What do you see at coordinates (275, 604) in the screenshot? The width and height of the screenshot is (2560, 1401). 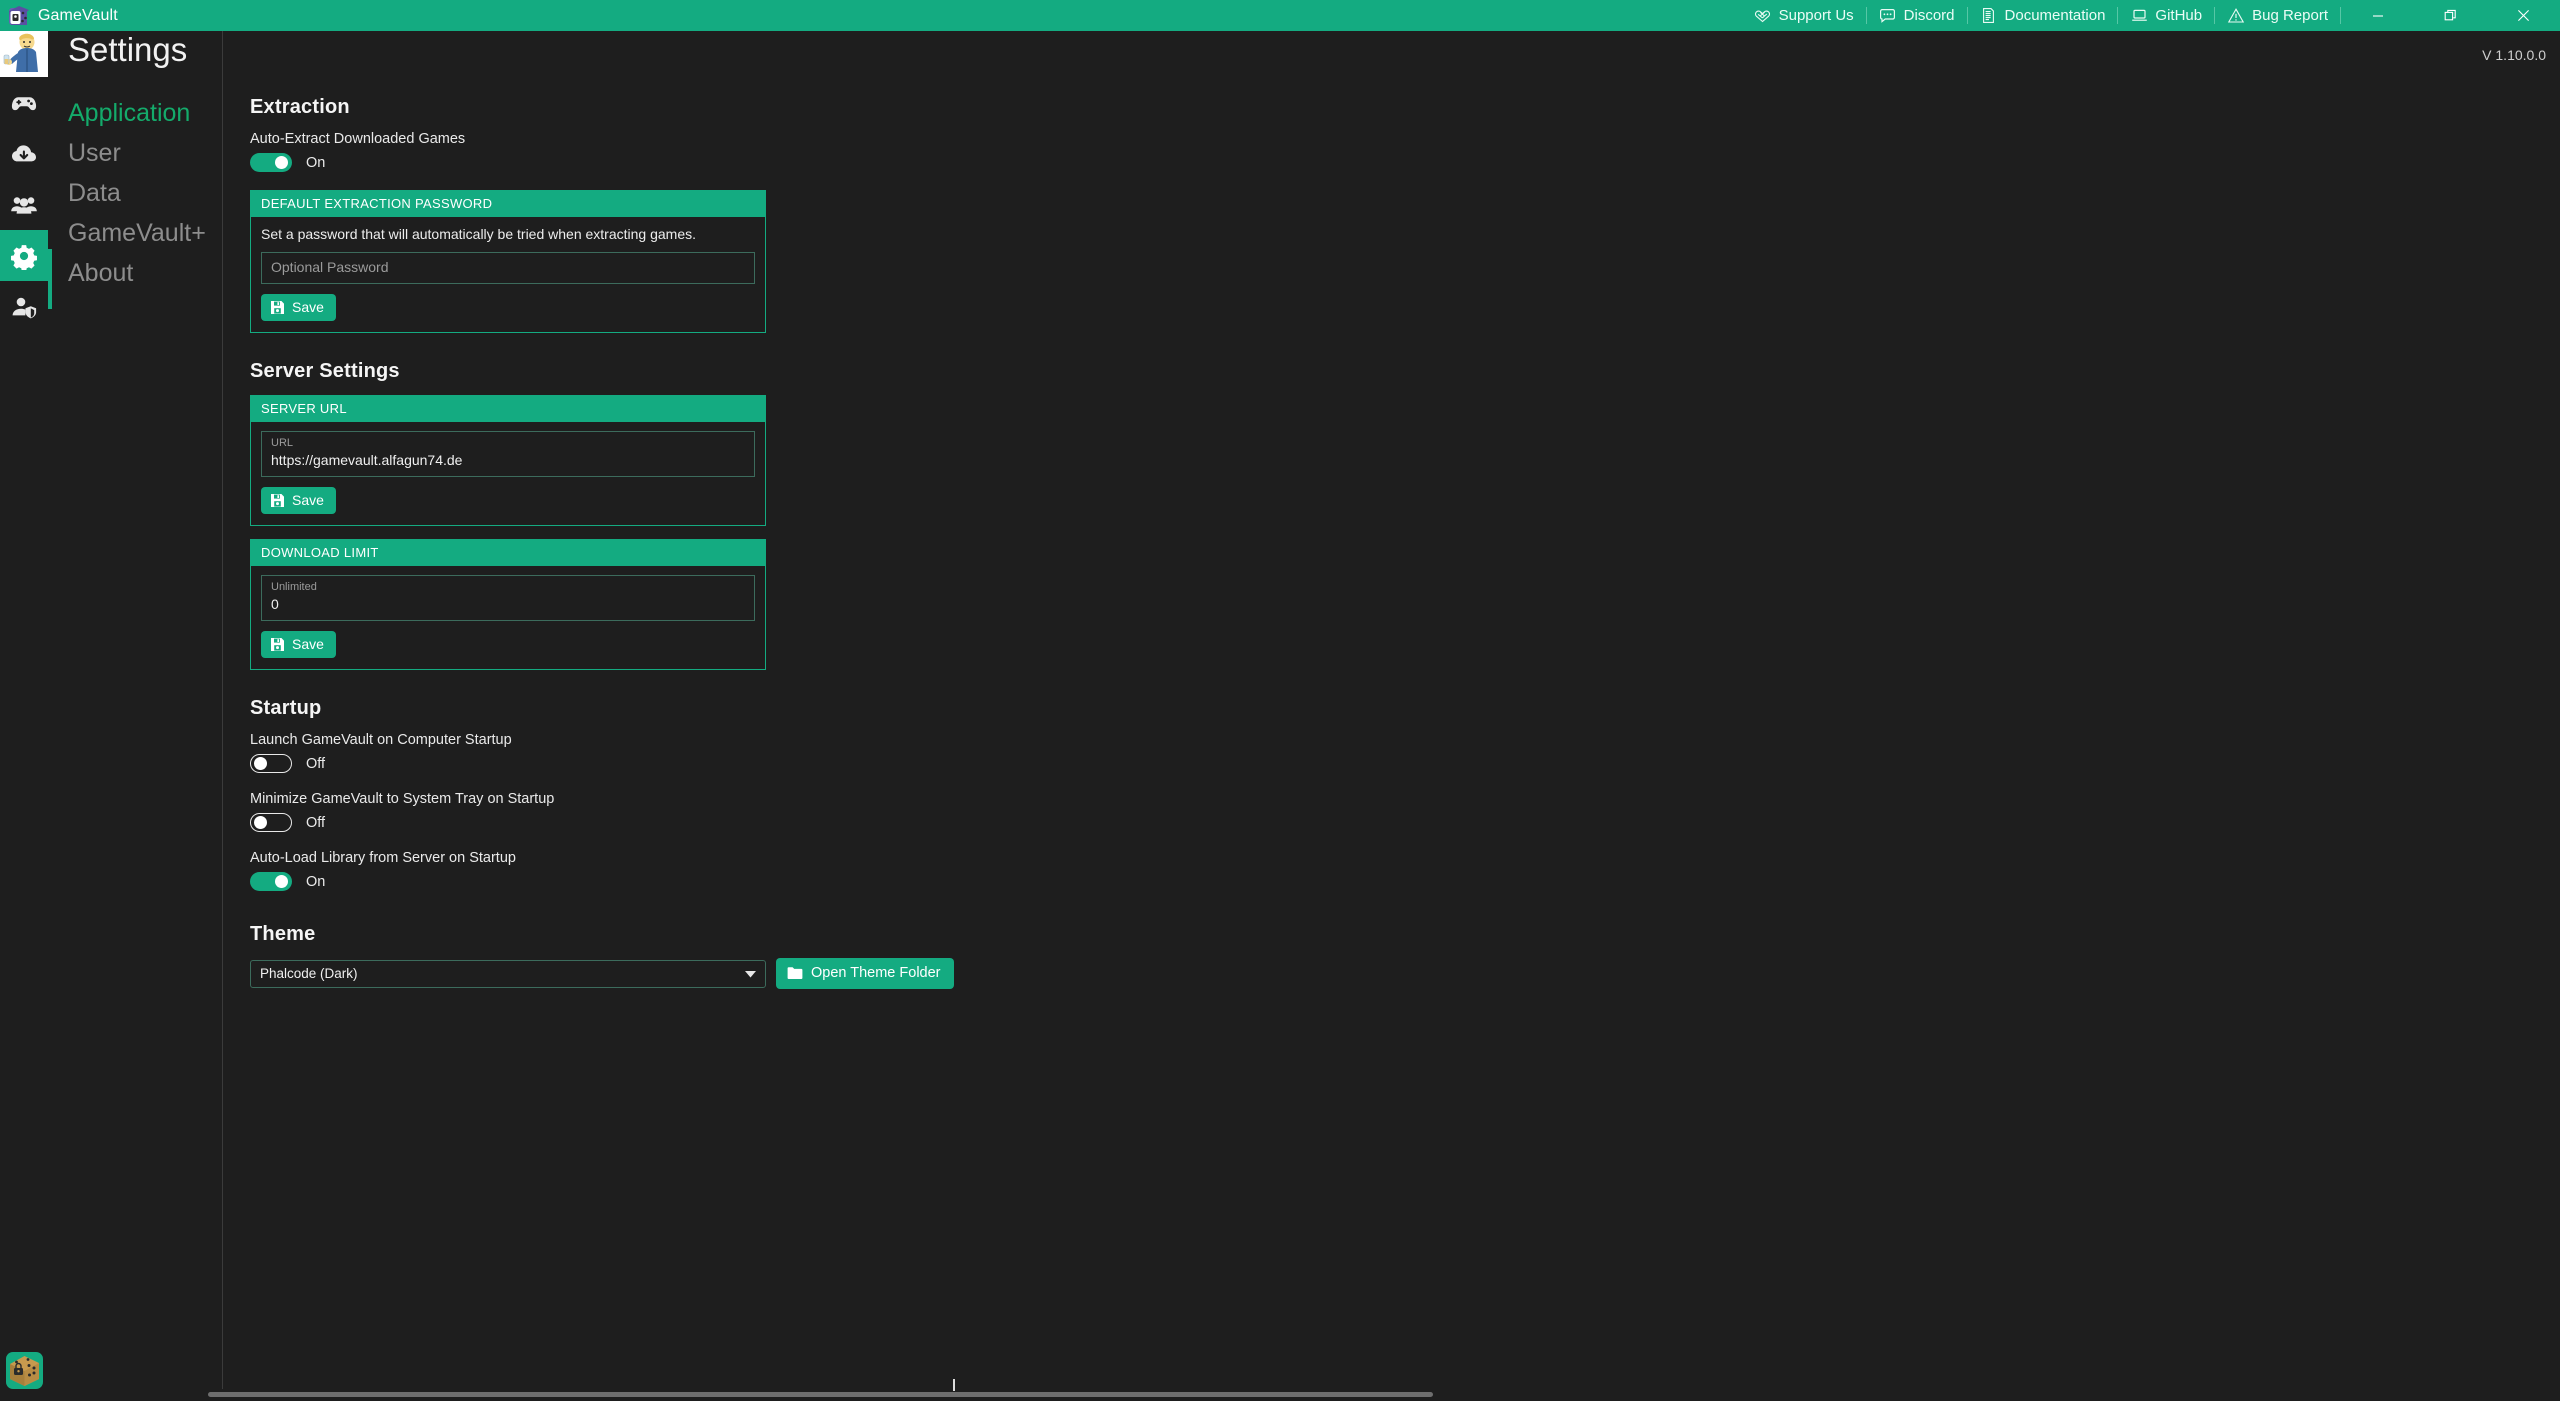 I see `input-value: 0` at bounding box center [275, 604].